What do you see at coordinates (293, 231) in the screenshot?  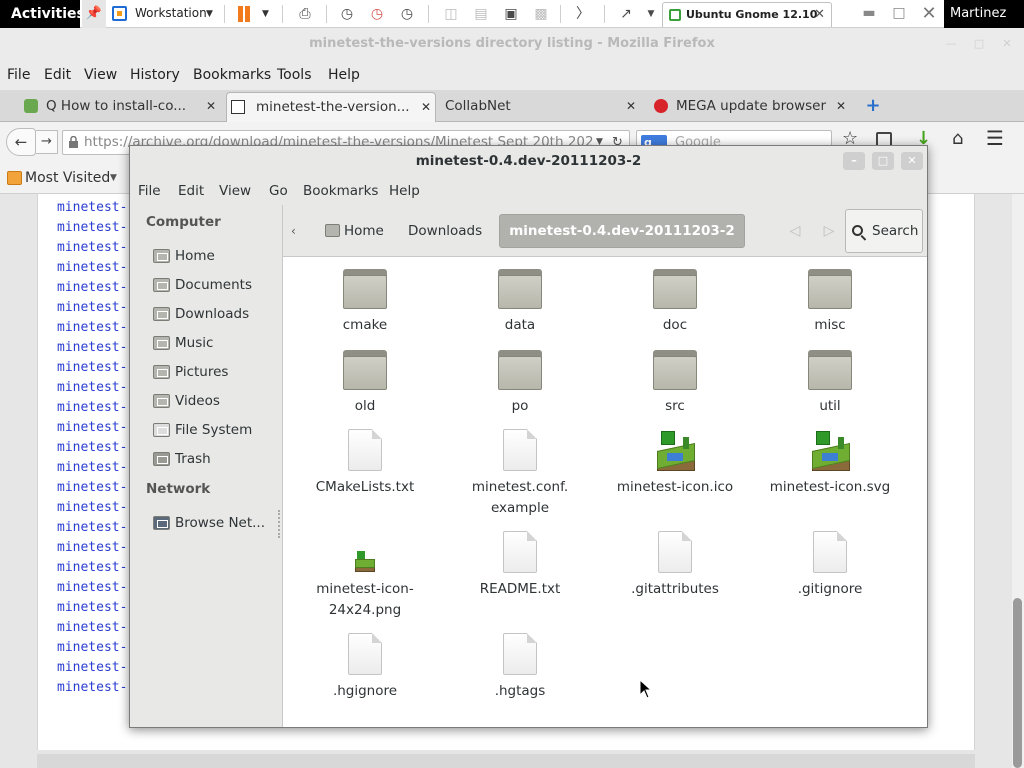 I see `chevron-left-icon: ‹` at bounding box center [293, 231].